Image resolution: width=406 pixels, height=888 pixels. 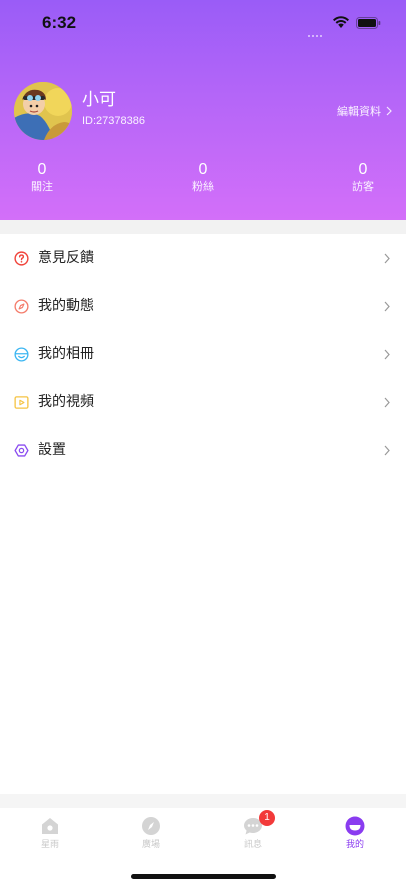 What do you see at coordinates (21, 354) in the screenshot?
I see `smile-icon` at bounding box center [21, 354].